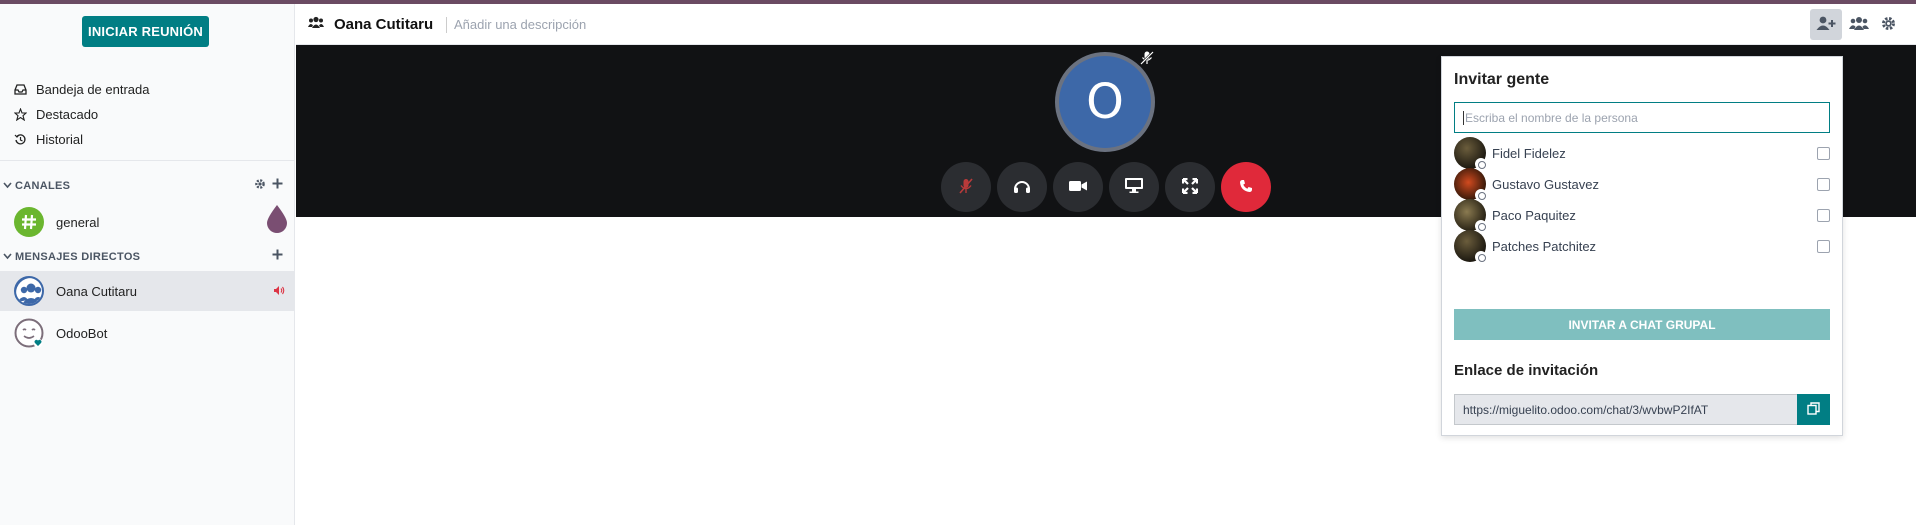 The width and height of the screenshot is (1916, 525). I want to click on invite-link-title: Enlace de invitación, so click(1526, 370).